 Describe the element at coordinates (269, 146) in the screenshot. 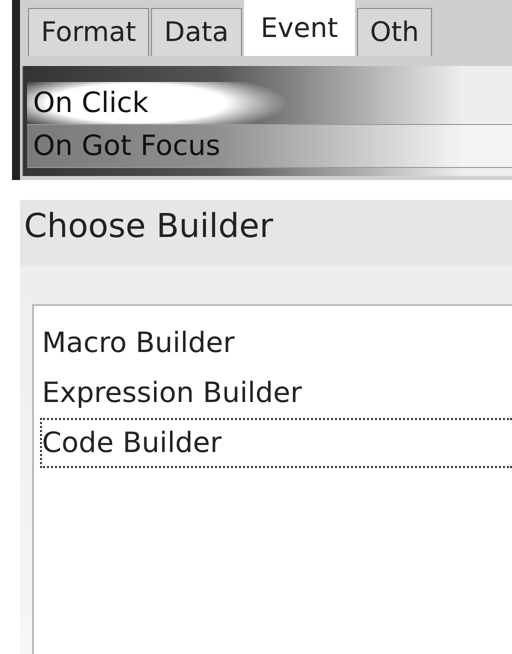

I see `property-row: On Got Focus` at that location.